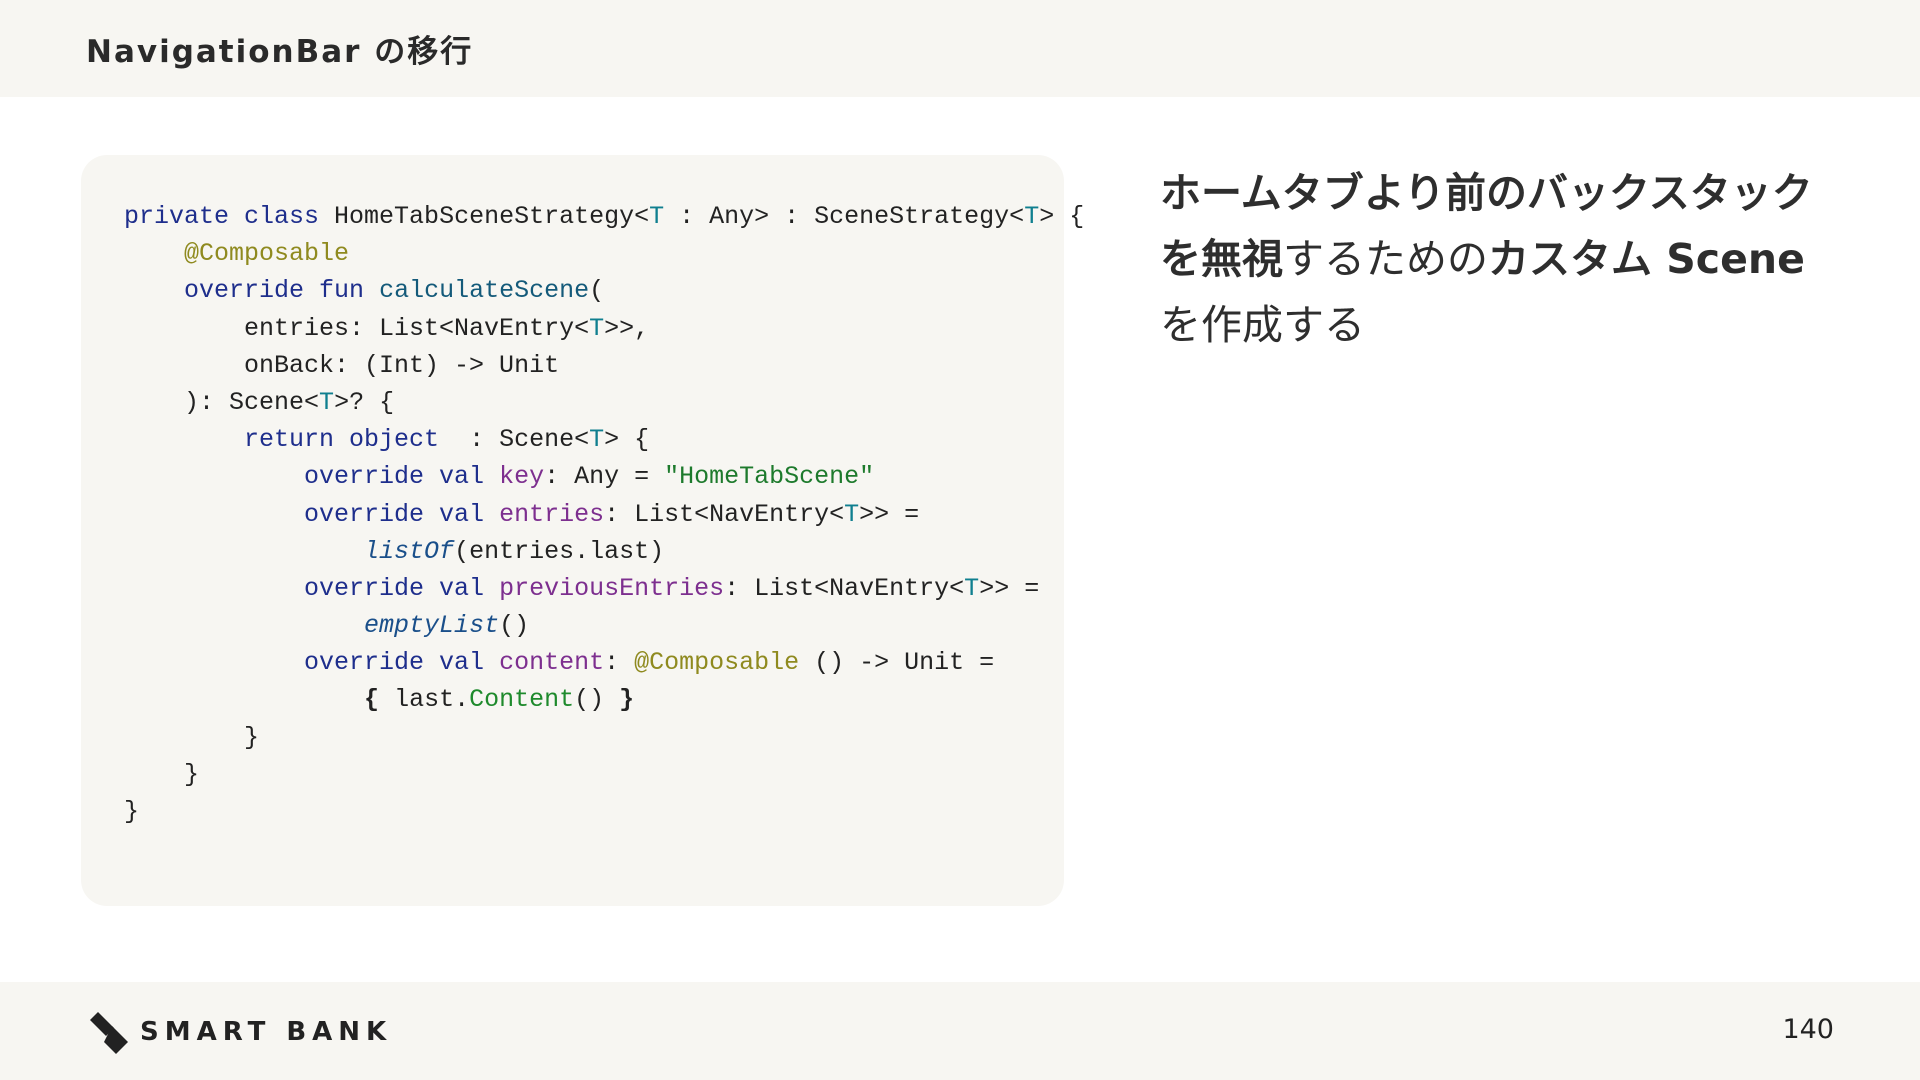  Describe the element at coordinates (552, 514) in the screenshot. I see `code-token: entries` at that location.